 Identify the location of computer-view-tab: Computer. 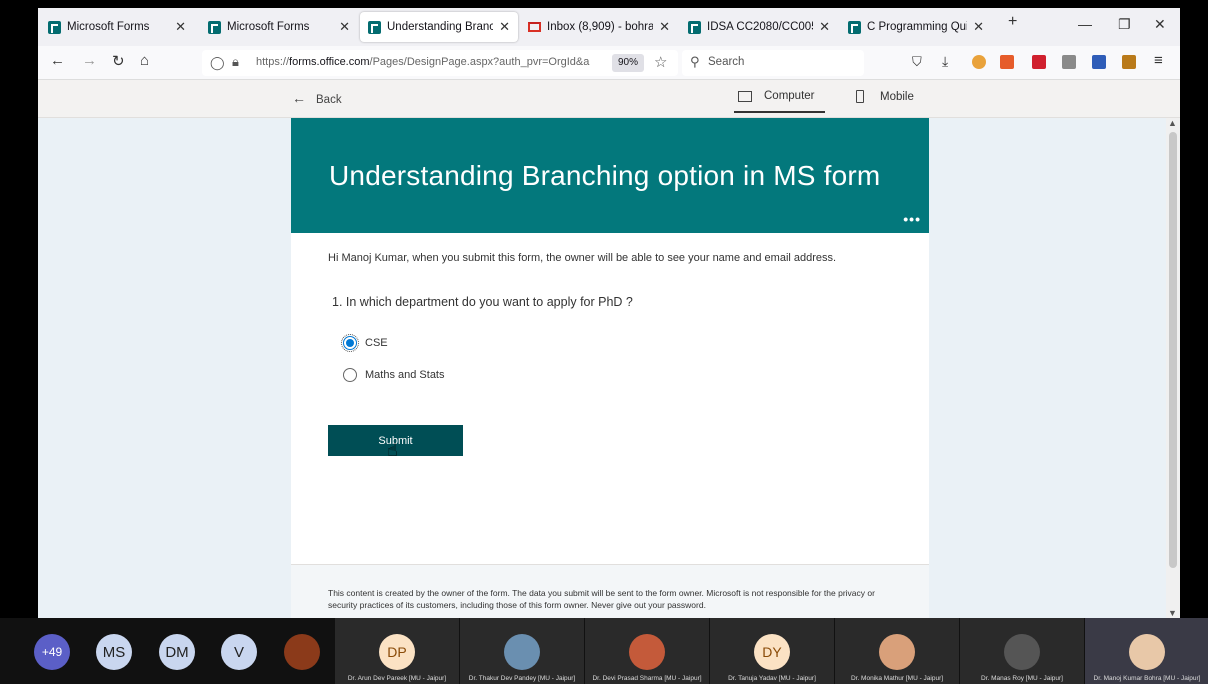
(779, 101).